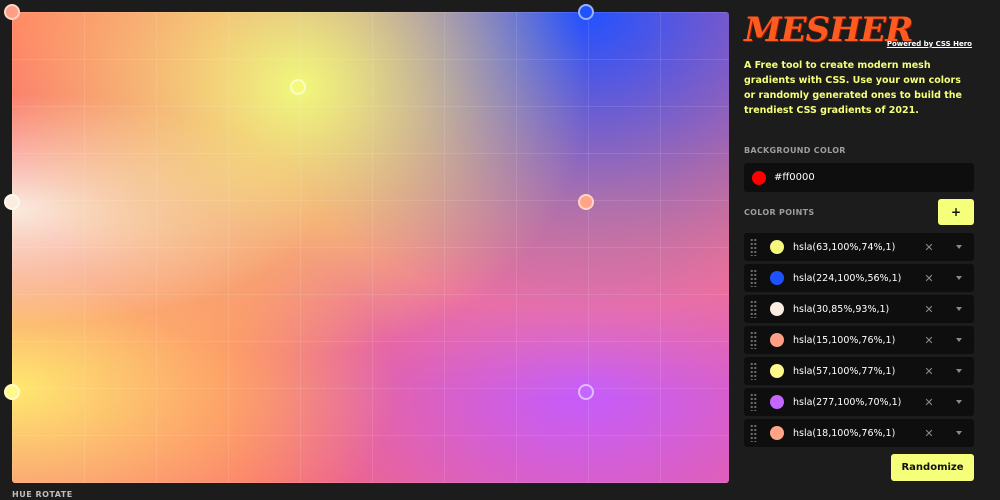 Image resolution: width=1000 pixels, height=500 pixels. What do you see at coordinates (844, 247) in the screenshot?
I see `color-point-value: hsla(63,100%,74%,1)` at bounding box center [844, 247].